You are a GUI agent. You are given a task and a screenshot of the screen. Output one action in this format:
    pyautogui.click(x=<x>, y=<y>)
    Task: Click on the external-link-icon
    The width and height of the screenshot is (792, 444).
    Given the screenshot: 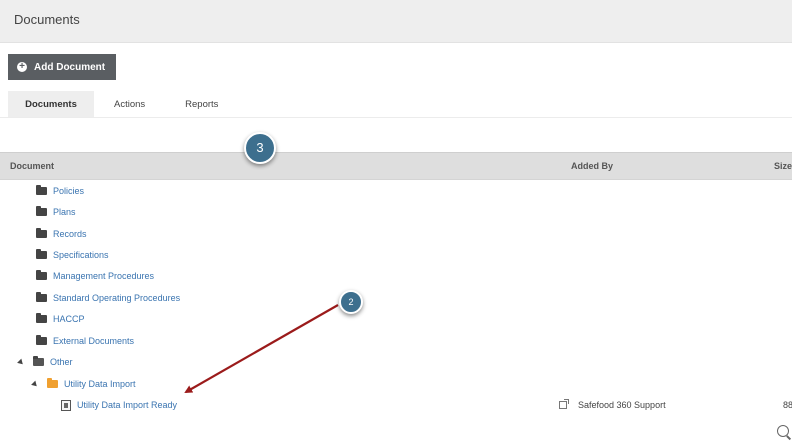 What is the action you would take?
    pyautogui.click(x=564, y=404)
    